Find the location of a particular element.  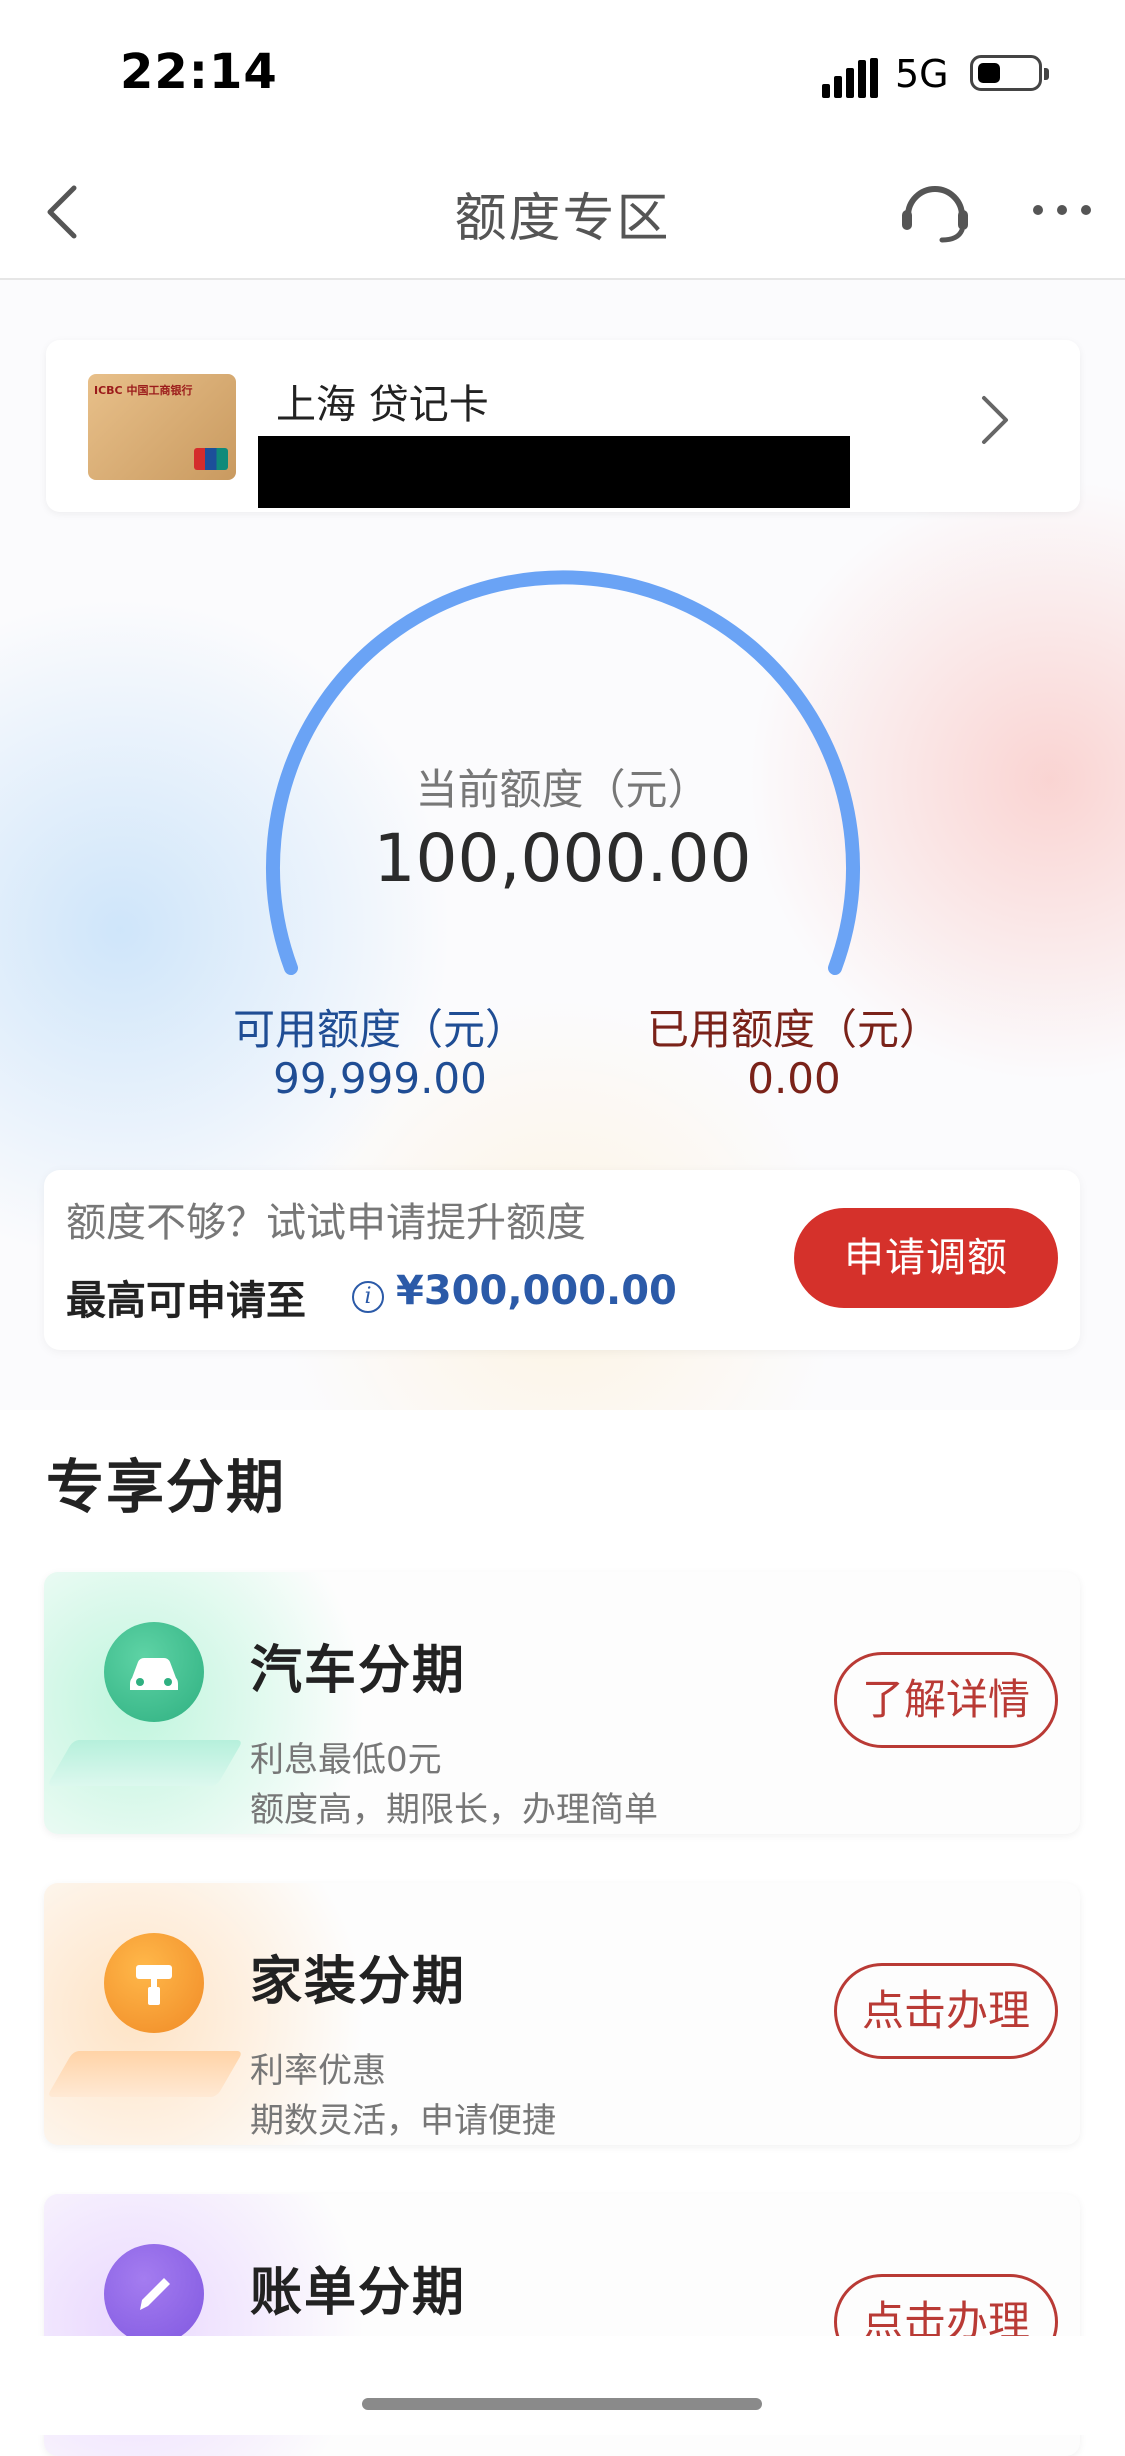

installment-item-car: 汽车分期 利息最低0元 额度高，期限长，办理简单 了解详情 is located at coordinates (562, 1703).